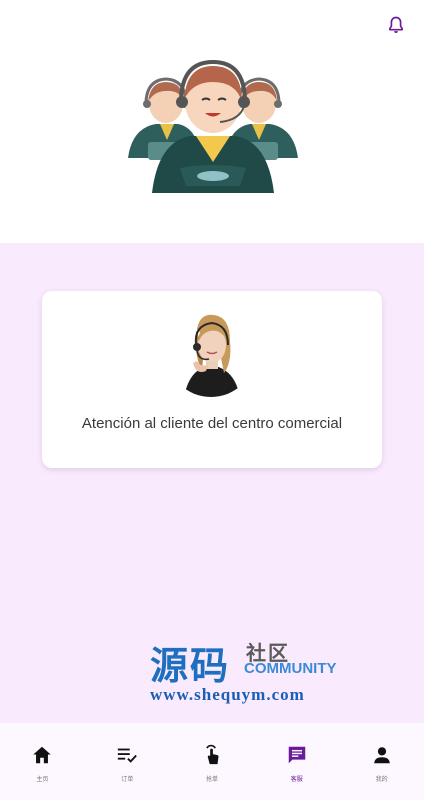 This screenshot has width=424, height=800. Describe the element at coordinates (128, 755) in the screenshot. I see `orders-icon` at that location.